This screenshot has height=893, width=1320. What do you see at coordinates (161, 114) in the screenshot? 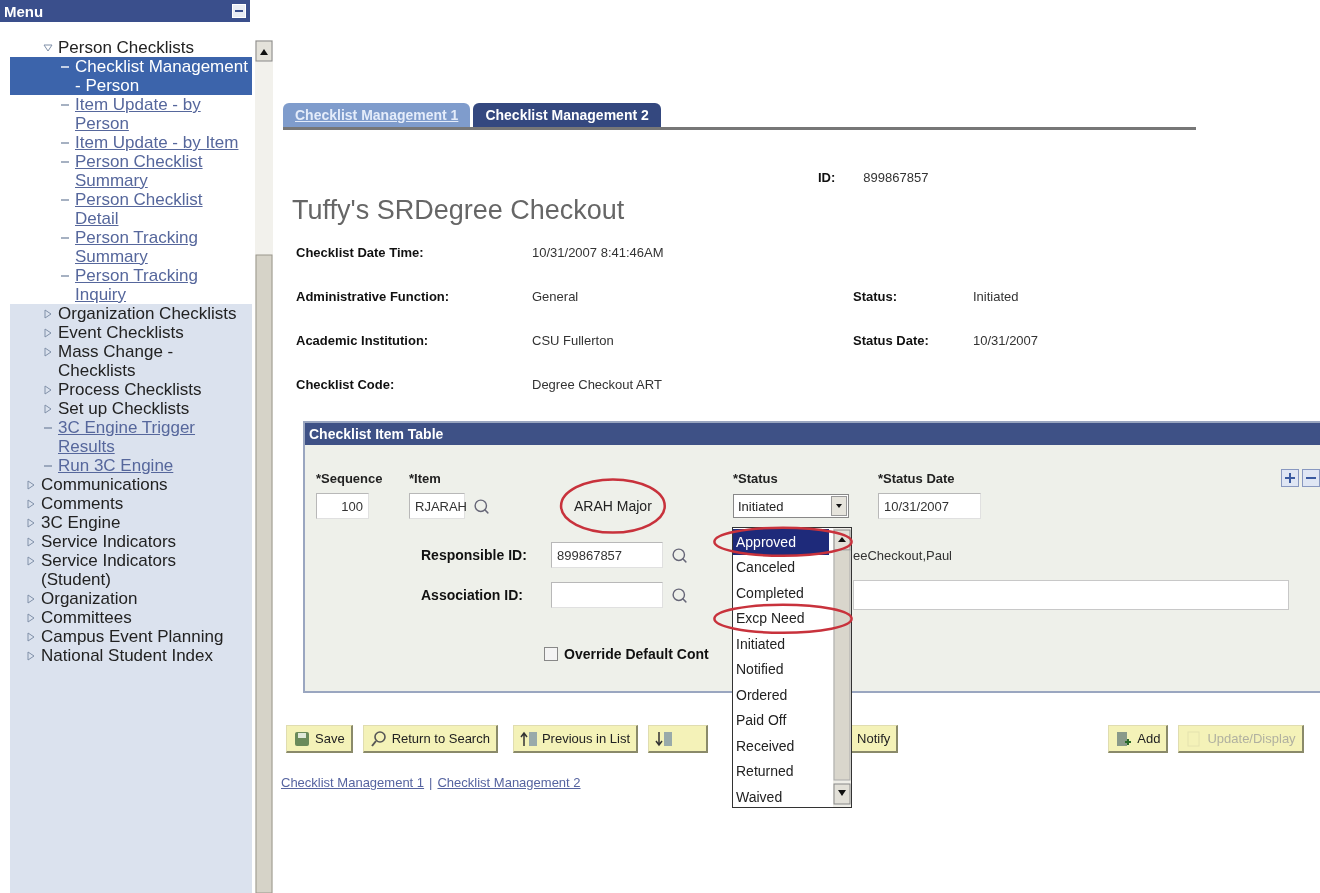
I see `menu-link: Item Update - by Person` at bounding box center [161, 114].